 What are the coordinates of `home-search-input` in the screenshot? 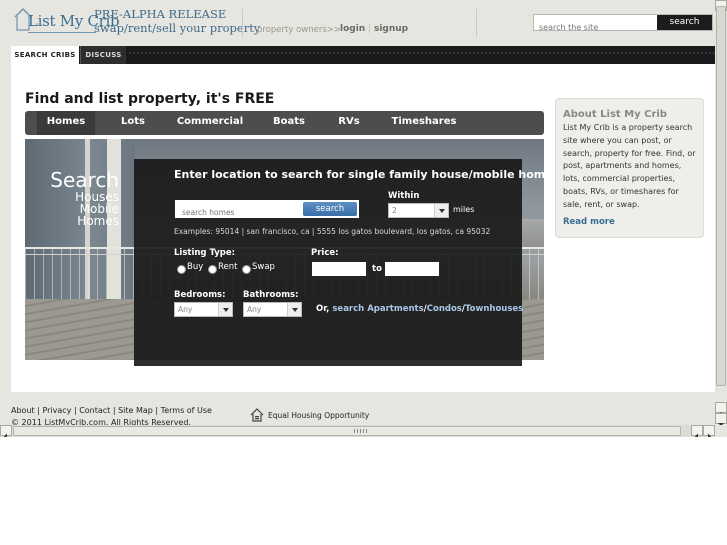 It's located at (238, 212).